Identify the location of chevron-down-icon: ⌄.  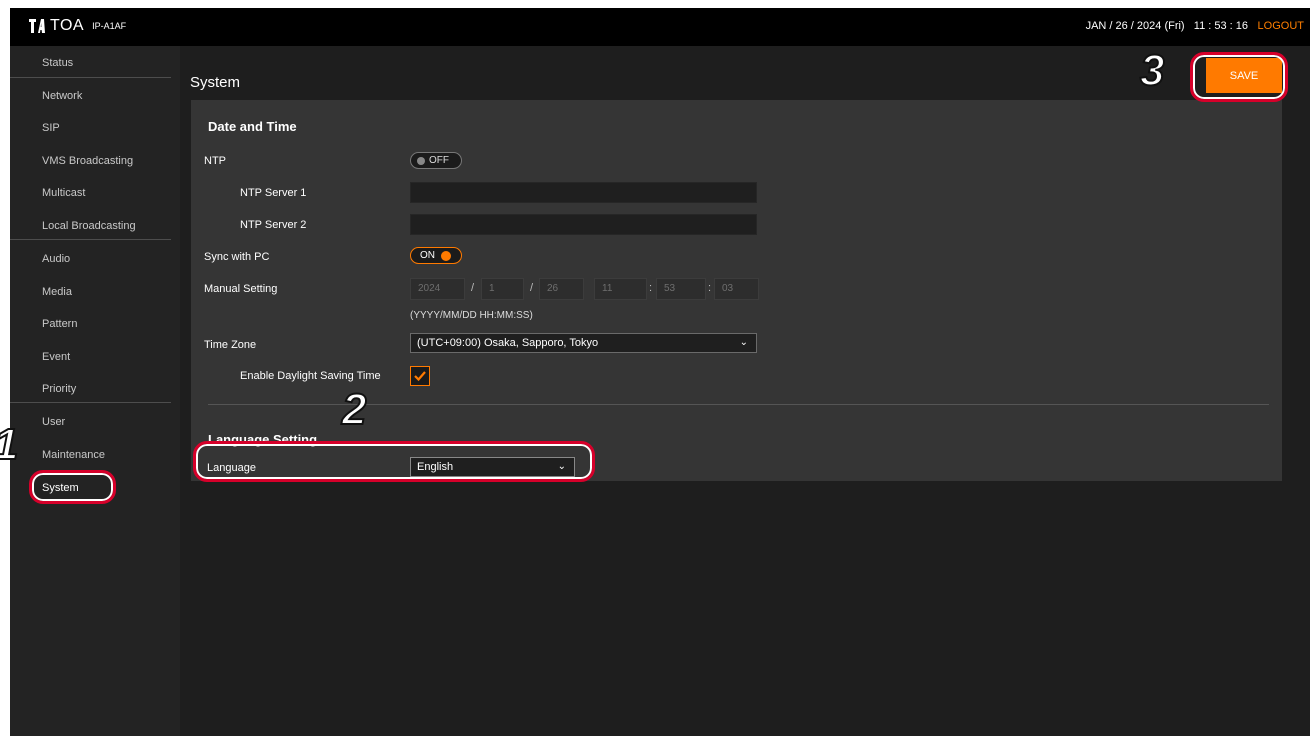
(743, 342).